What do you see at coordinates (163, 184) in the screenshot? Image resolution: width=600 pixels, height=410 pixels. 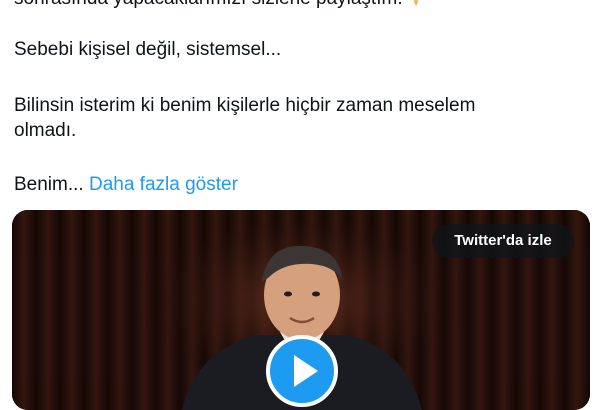 I see `show-more-link: Daha fazla göster` at bounding box center [163, 184].